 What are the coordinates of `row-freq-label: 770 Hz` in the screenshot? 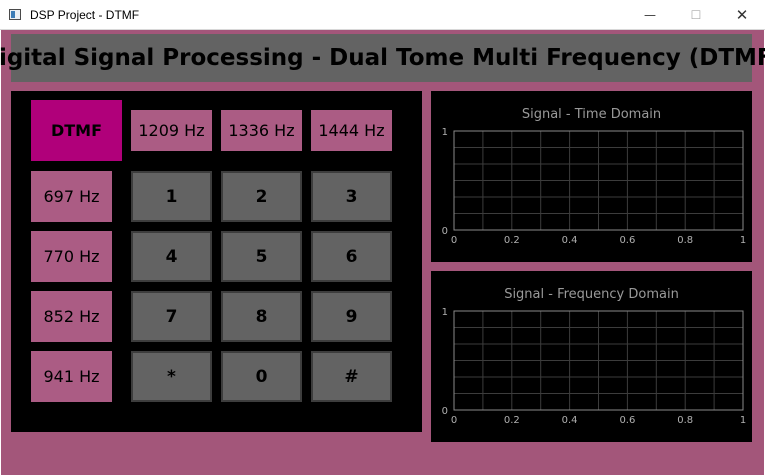 It's located at (71, 256).